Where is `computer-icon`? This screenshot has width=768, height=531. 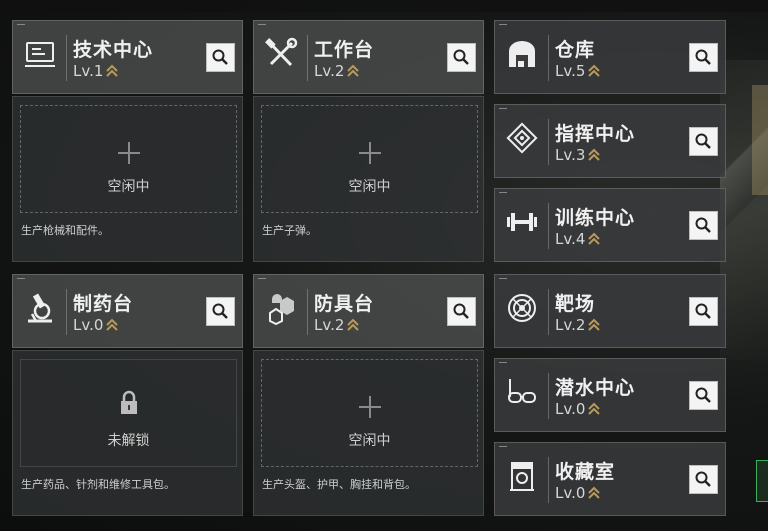
computer-icon is located at coordinates (40, 54).